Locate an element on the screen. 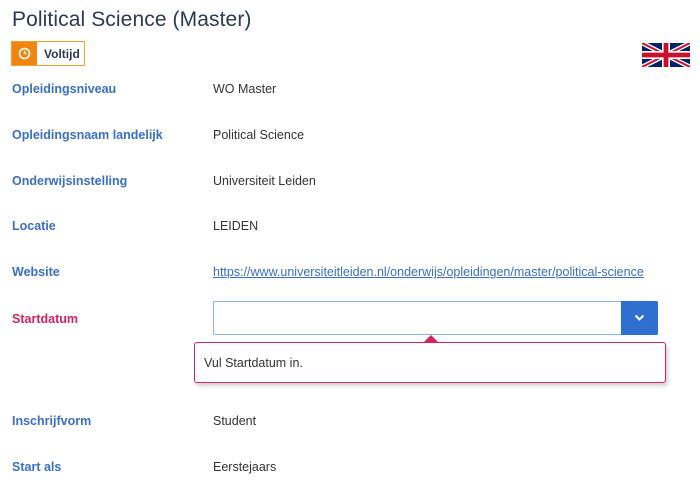 The height and width of the screenshot is (482, 700). field-label: Onderwijsinstelling is located at coordinates (70, 181).